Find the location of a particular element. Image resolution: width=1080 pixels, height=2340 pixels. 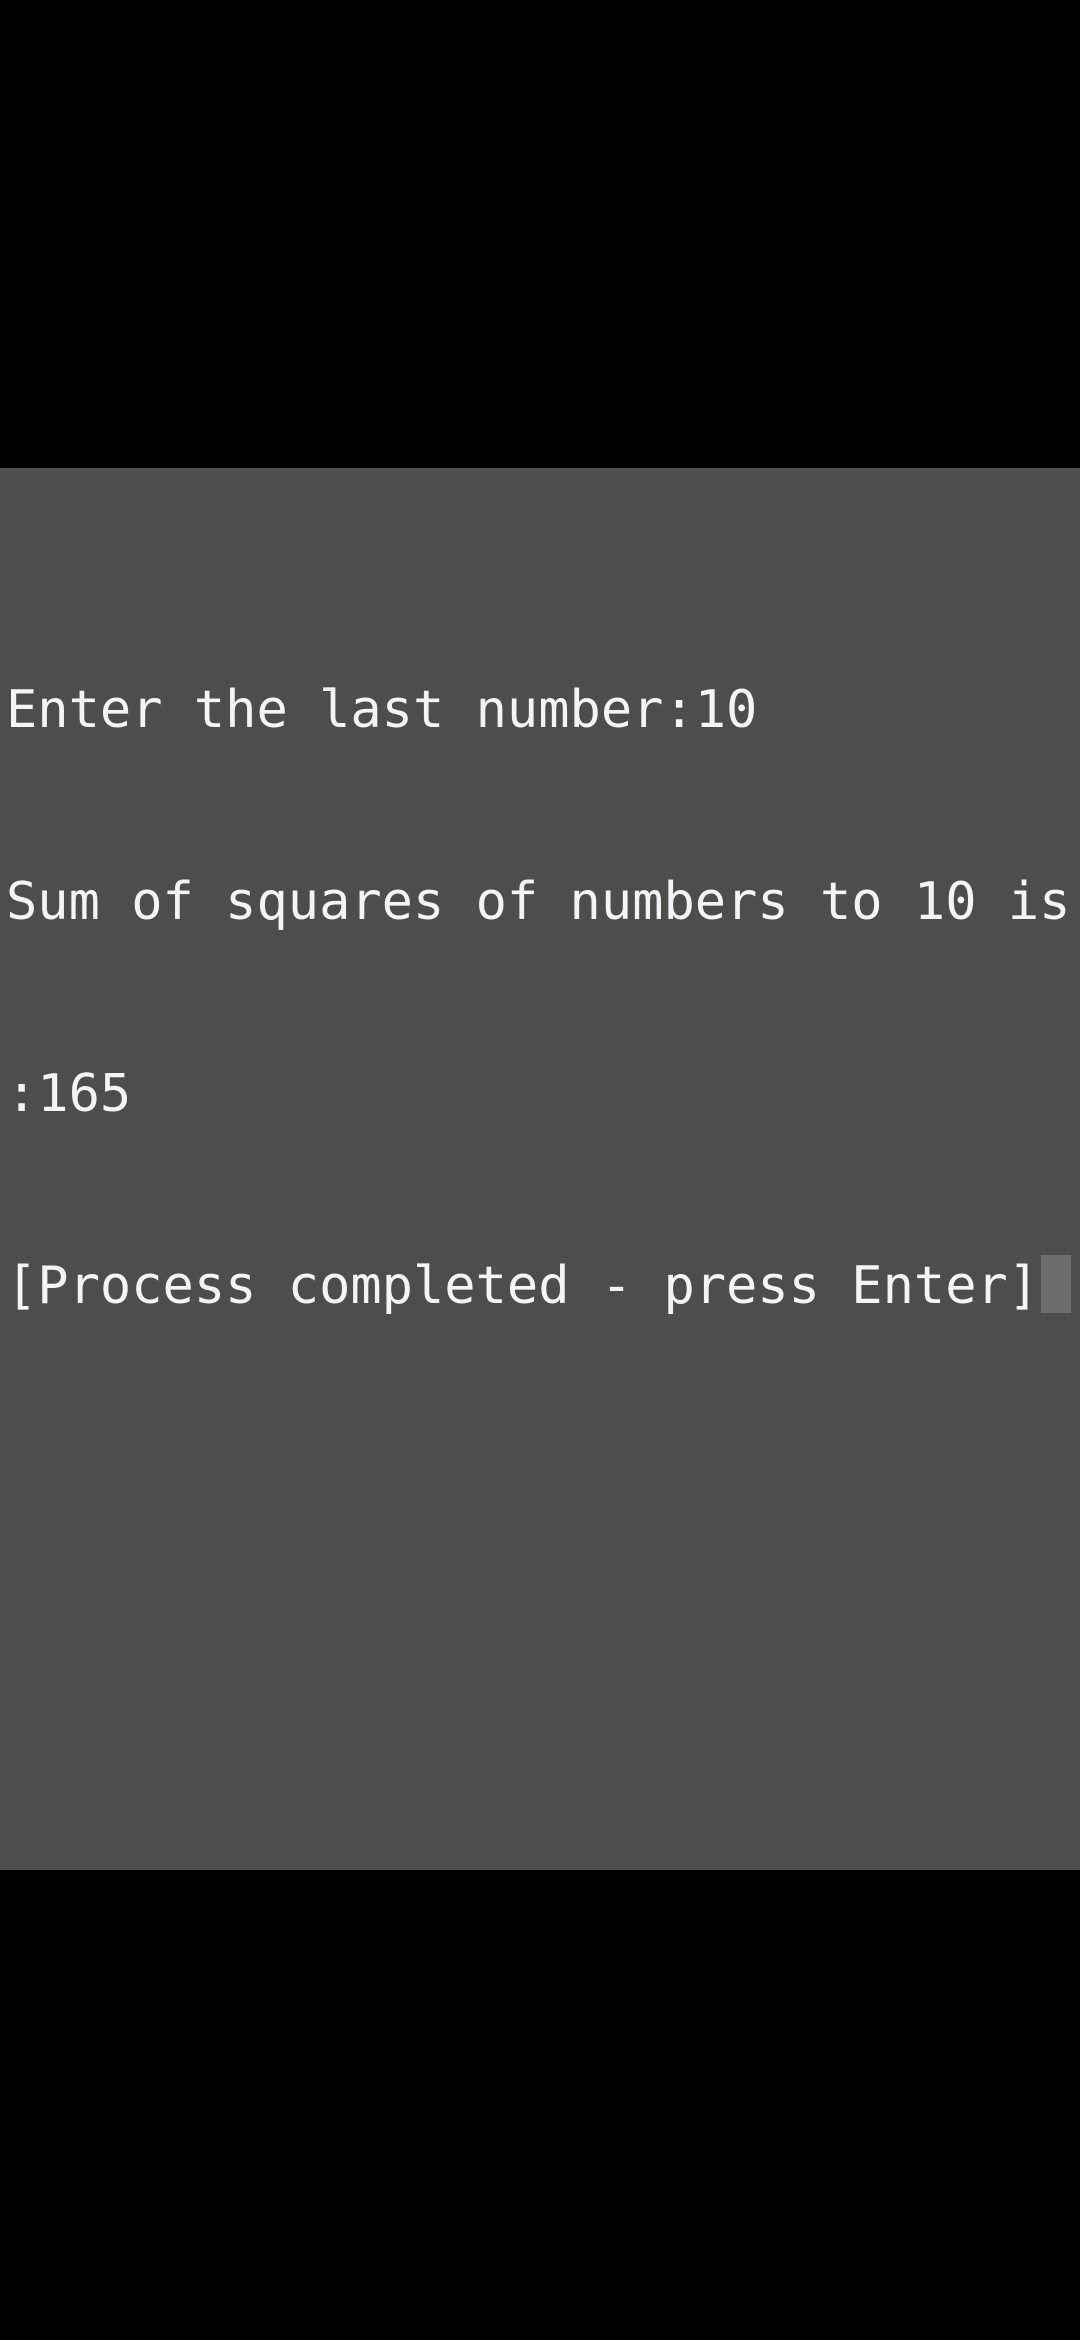

output-line-process-status: [Process completed - press Enter] is located at coordinates (541, 1286).